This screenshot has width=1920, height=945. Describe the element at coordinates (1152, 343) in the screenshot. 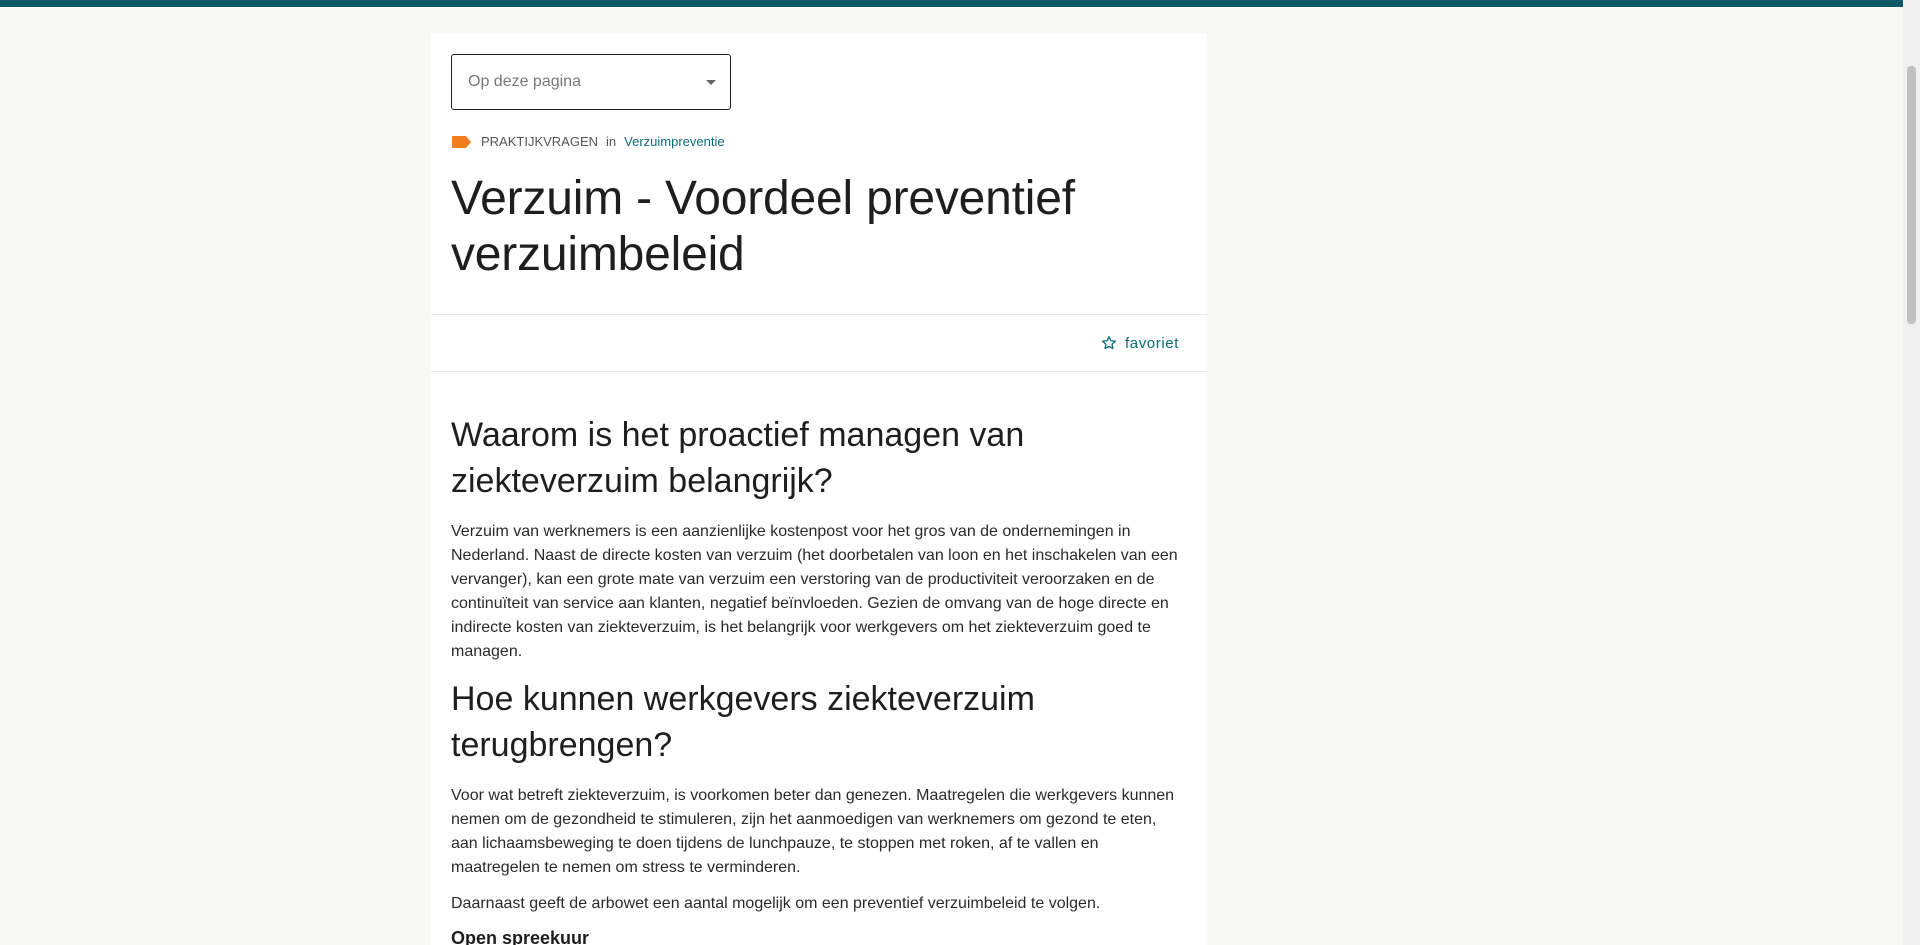

I see `favorite-label: favoriet` at that location.